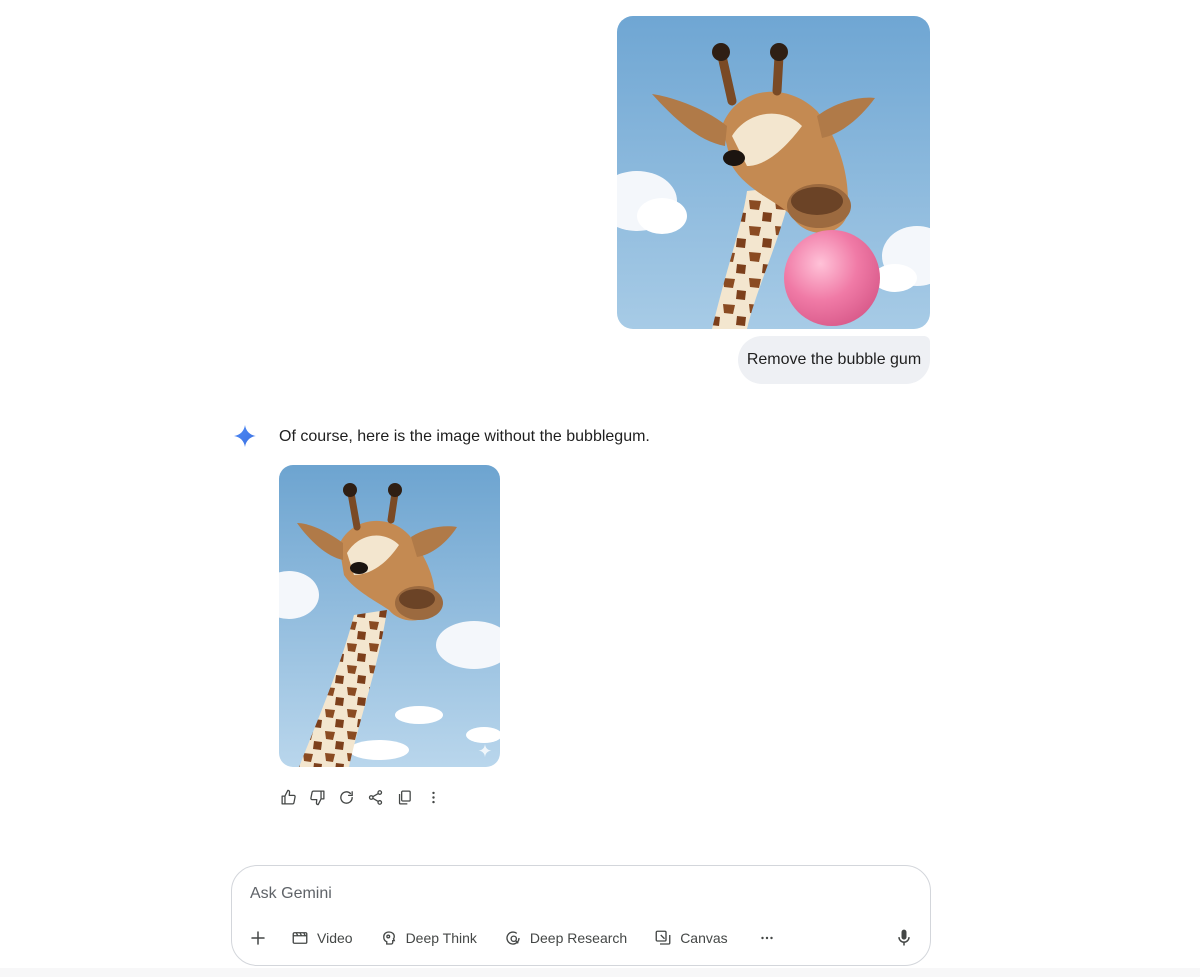  I want to click on thumbs-down-button, so click(317, 797).